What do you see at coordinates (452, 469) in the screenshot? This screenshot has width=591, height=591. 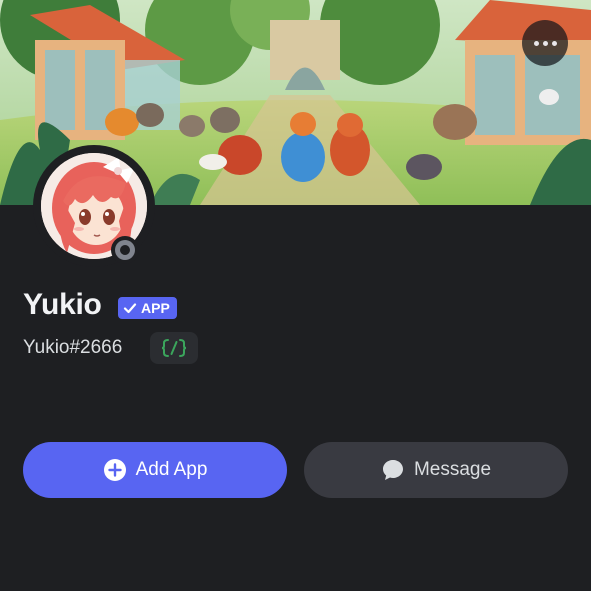 I see `message-label: Message` at bounding box center [452, 469].